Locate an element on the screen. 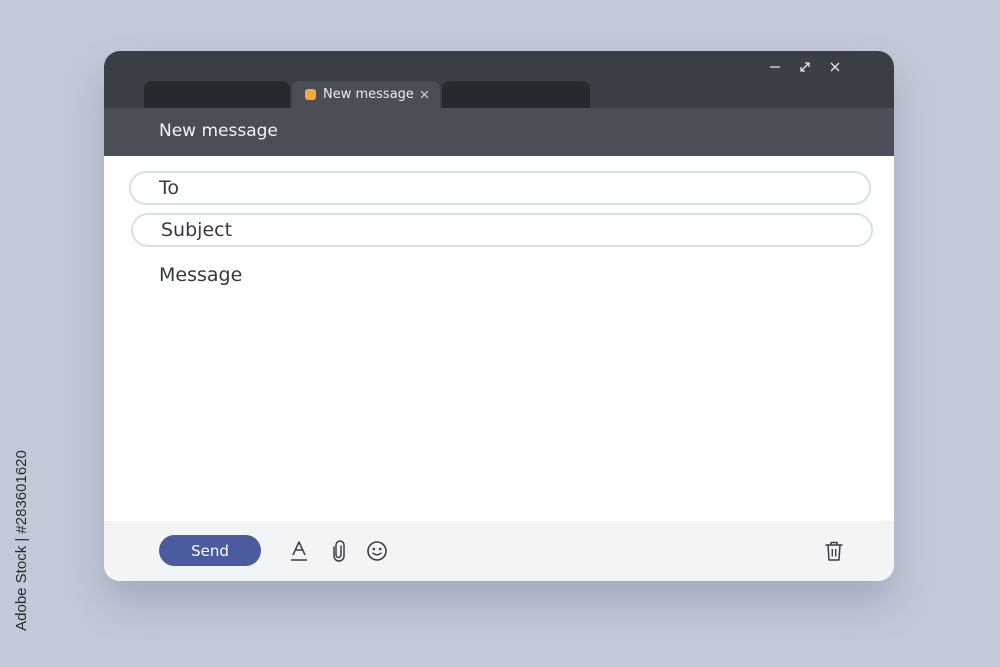 This screenshot has width=1000, height=667. to-input is located at coordinates (500, 188).